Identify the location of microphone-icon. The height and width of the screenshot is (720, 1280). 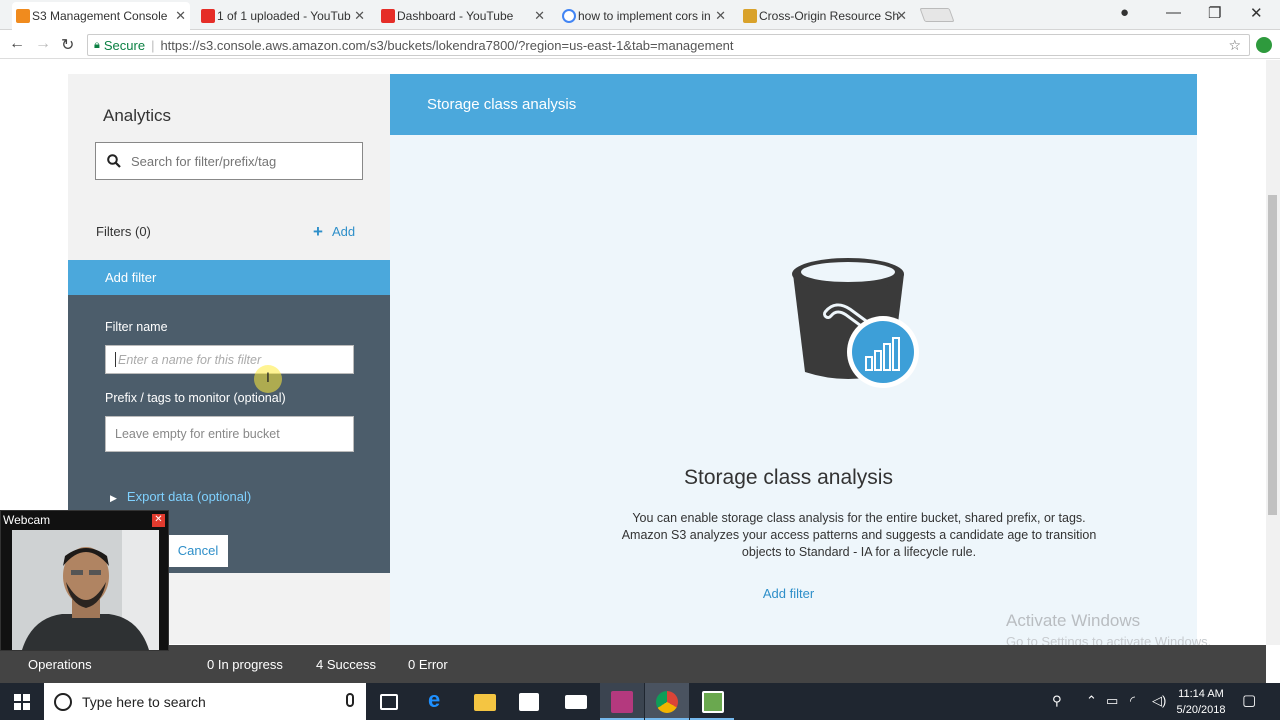
(350, 700).